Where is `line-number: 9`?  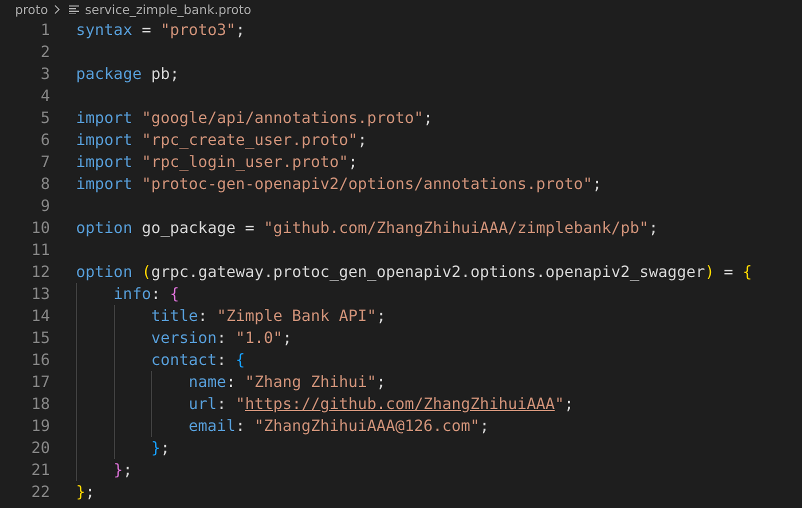
line-number: 9 is located at coordinates (45, 206).